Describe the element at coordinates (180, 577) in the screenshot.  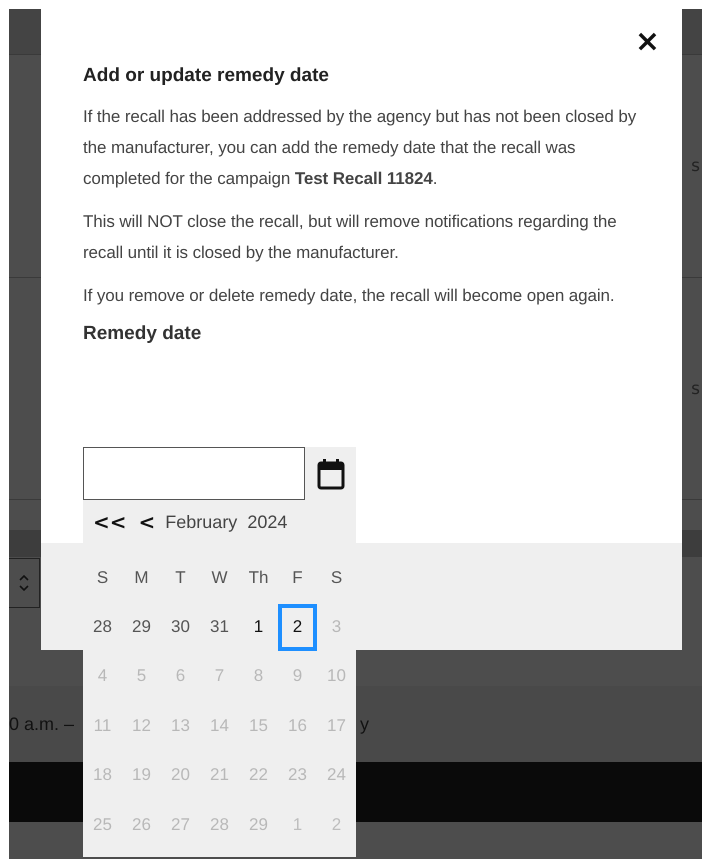
I see `weekday-label: T` at that location.